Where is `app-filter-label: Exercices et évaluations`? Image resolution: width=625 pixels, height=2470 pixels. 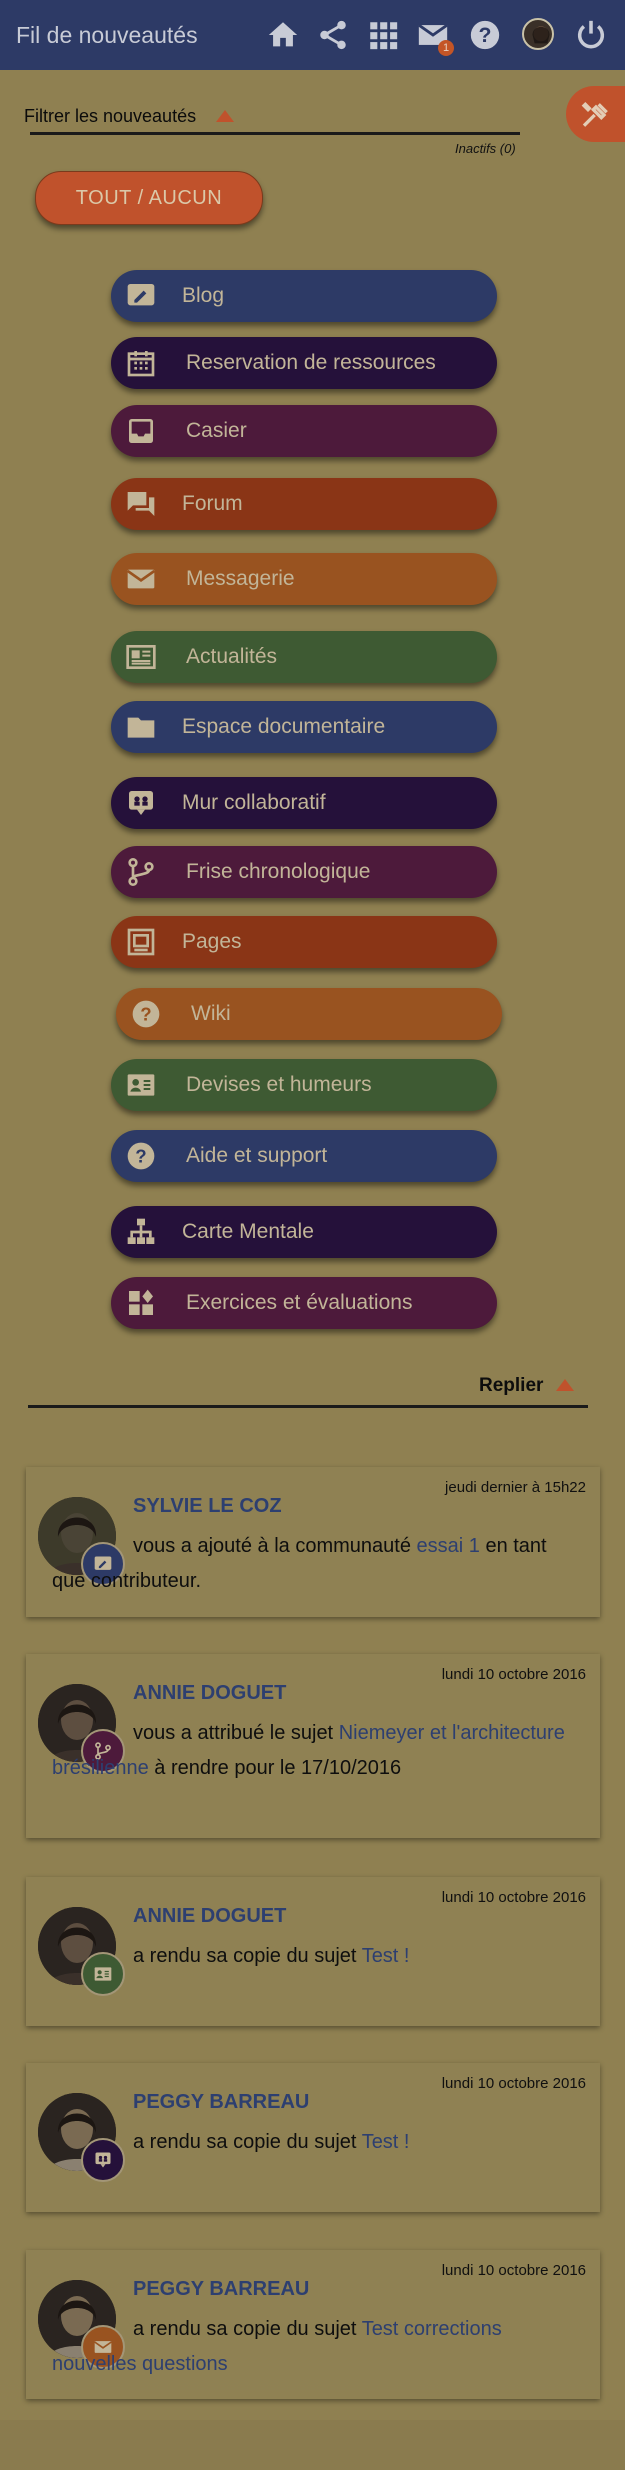 app-filter-label: Exercices et évaluations is located at coordinates (299, 1302).